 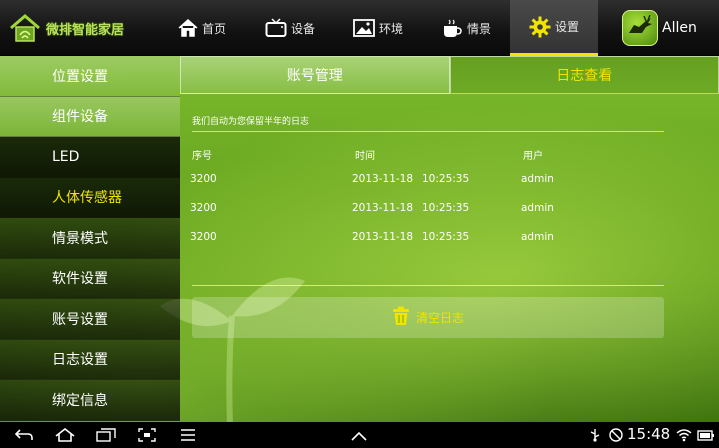 I want to click on usb-icon, so click(x=595, y=436).